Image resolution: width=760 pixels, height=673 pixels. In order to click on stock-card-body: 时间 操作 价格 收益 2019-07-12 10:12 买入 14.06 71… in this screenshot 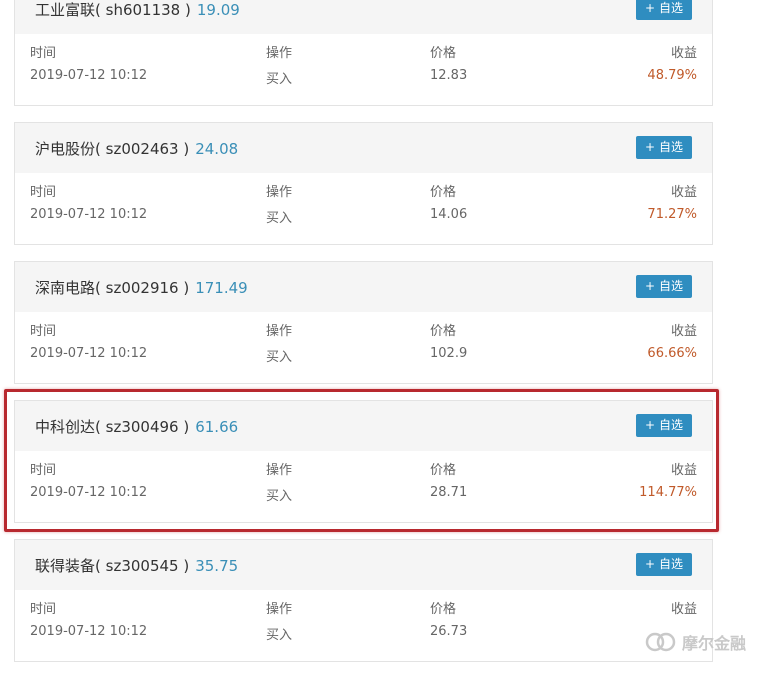, I will do `click(363, 208)`.